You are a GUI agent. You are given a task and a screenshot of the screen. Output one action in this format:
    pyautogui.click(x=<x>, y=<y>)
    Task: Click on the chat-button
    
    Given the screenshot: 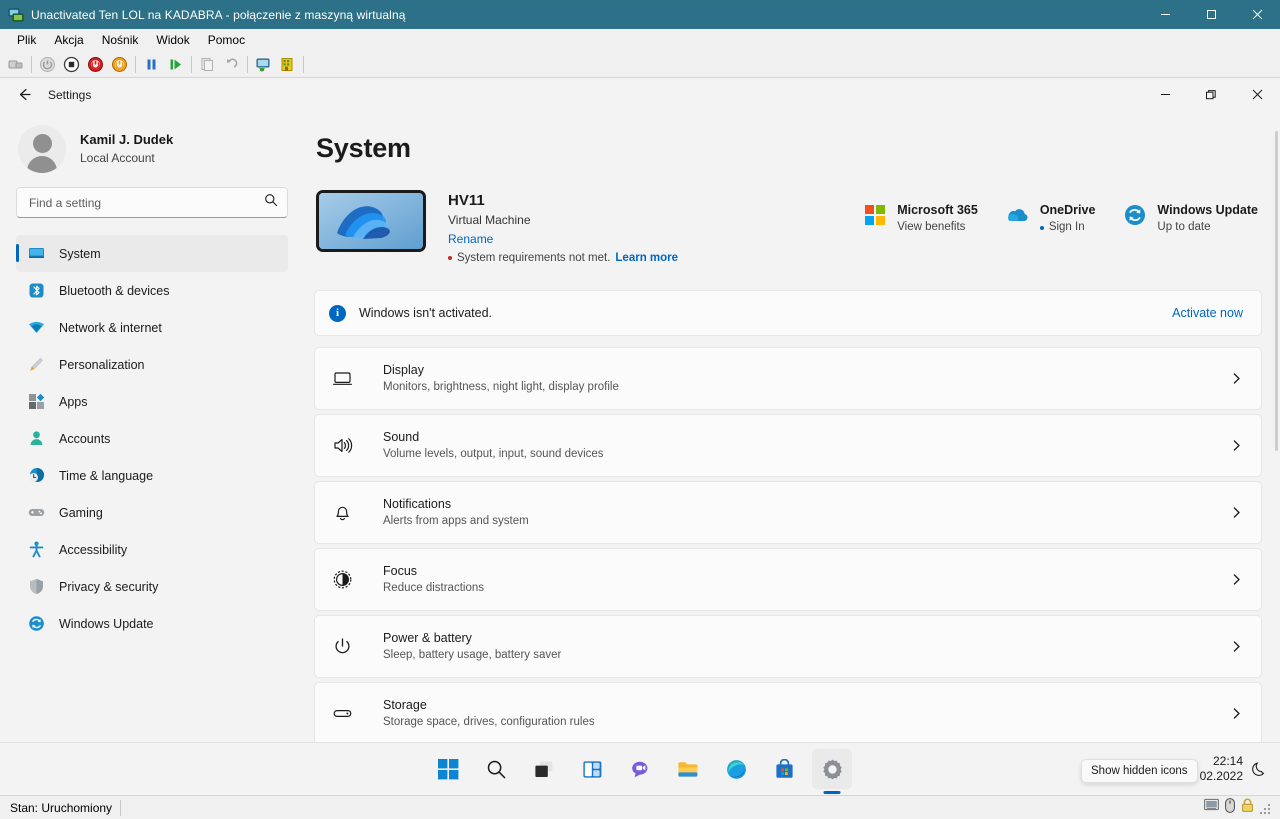 What is the action you would take?
    pyautogui.click(x=640, y=769)
    